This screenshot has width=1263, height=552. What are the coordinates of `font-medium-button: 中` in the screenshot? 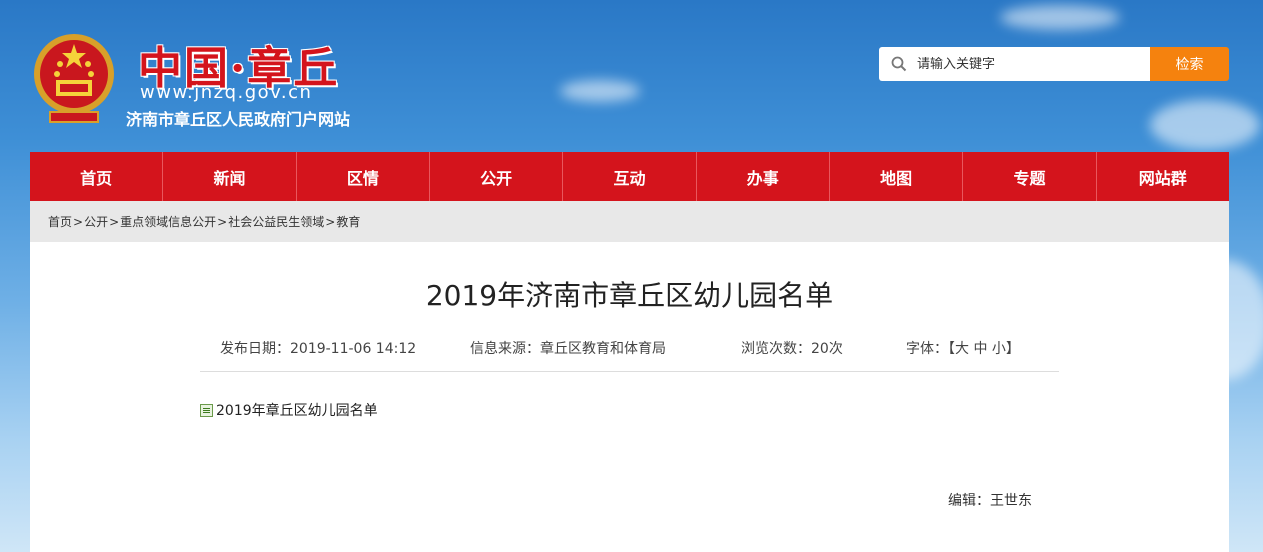 It's located at (980, 349).